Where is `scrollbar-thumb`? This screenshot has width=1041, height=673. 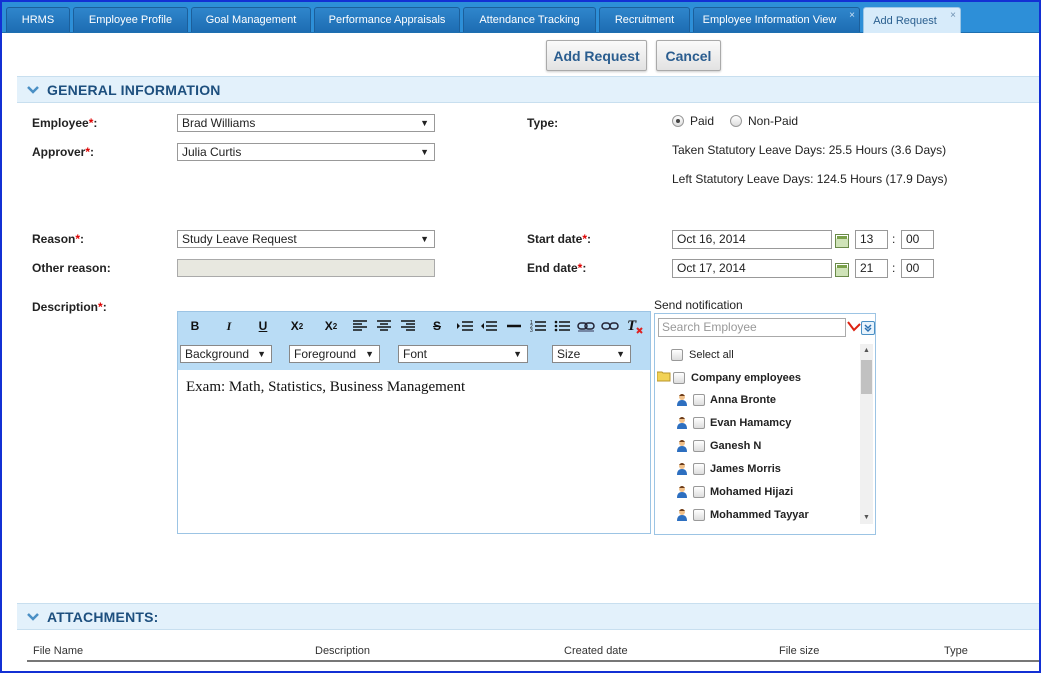 scrollbar-thumb is located at coordinates (866, 377).